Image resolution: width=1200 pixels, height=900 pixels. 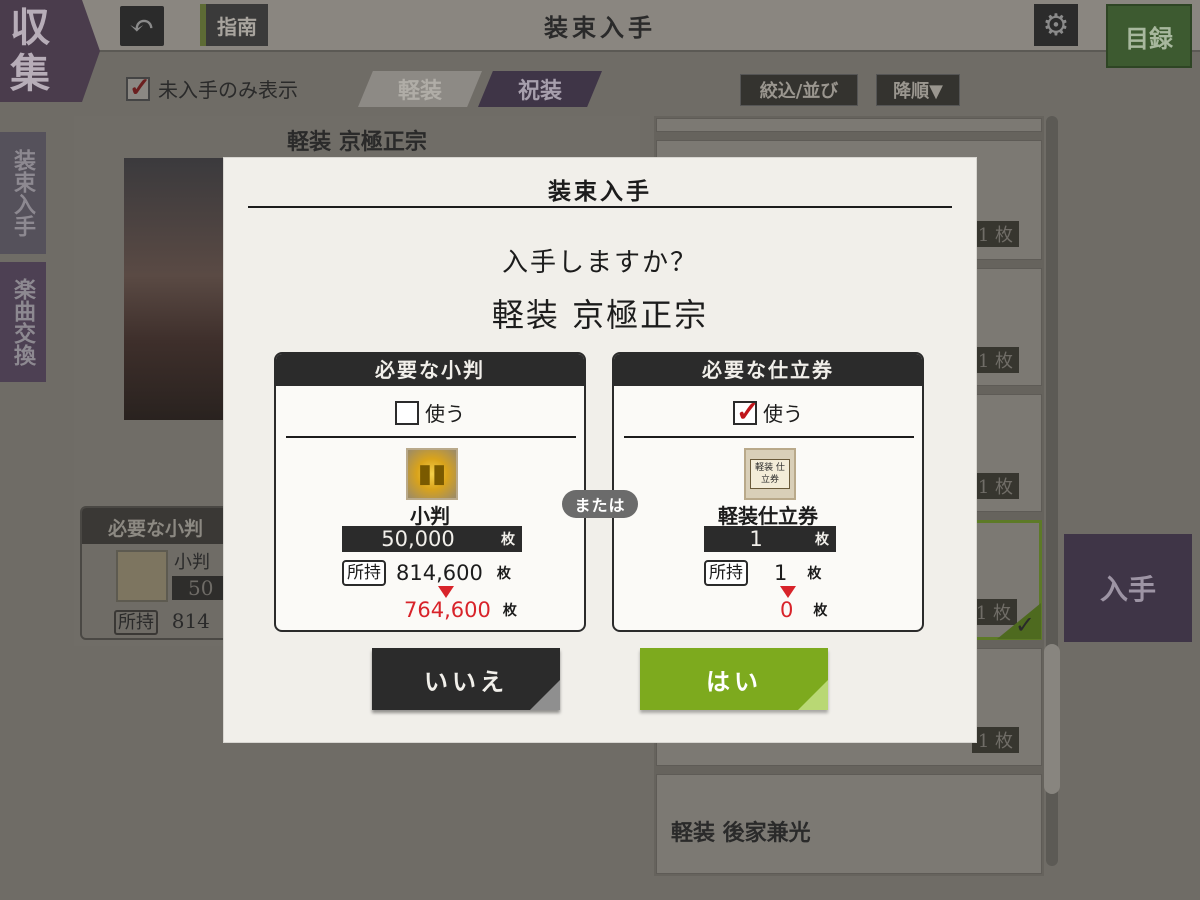 I want to click on koban-use-toggle: 使う, so click(x=430, y=412).